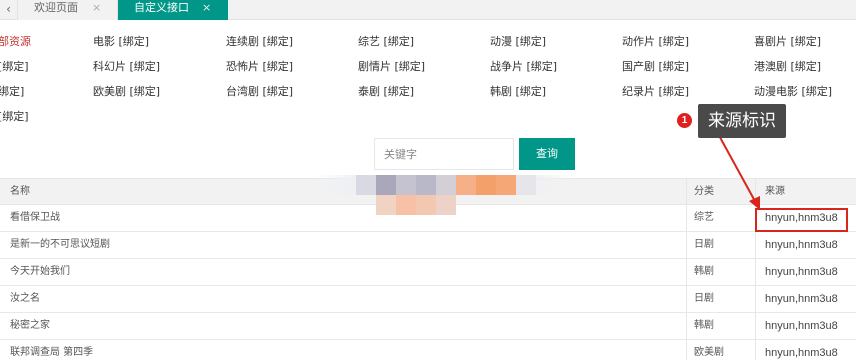  Describe the element at coordinates (56, 7) in the screenshot. I see `tab-welcome-label: 欢迎页面` at that location.